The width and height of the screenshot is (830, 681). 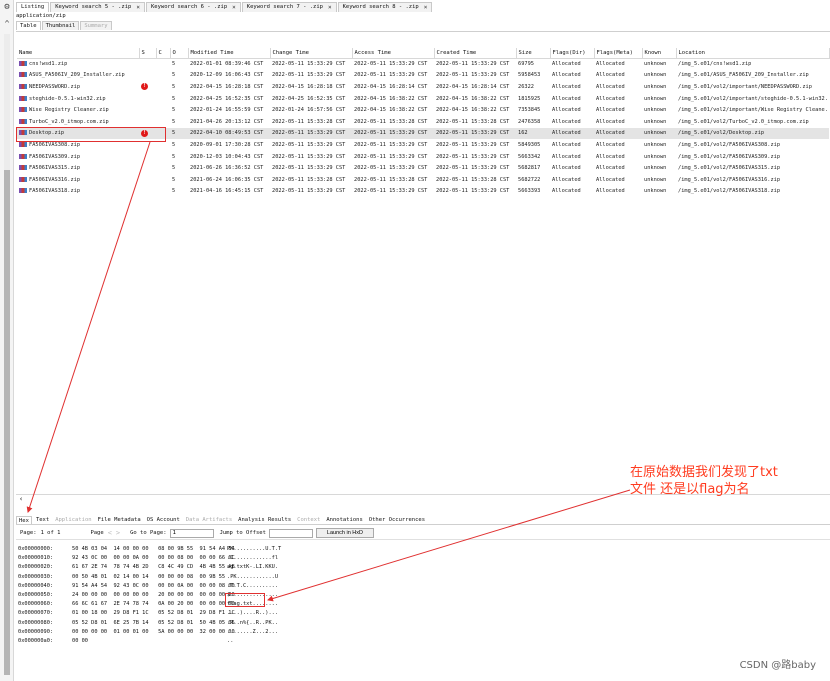 I want to click on access-cell: 2022-05-11 15:33:28 CST, so click(x=391, y=179).